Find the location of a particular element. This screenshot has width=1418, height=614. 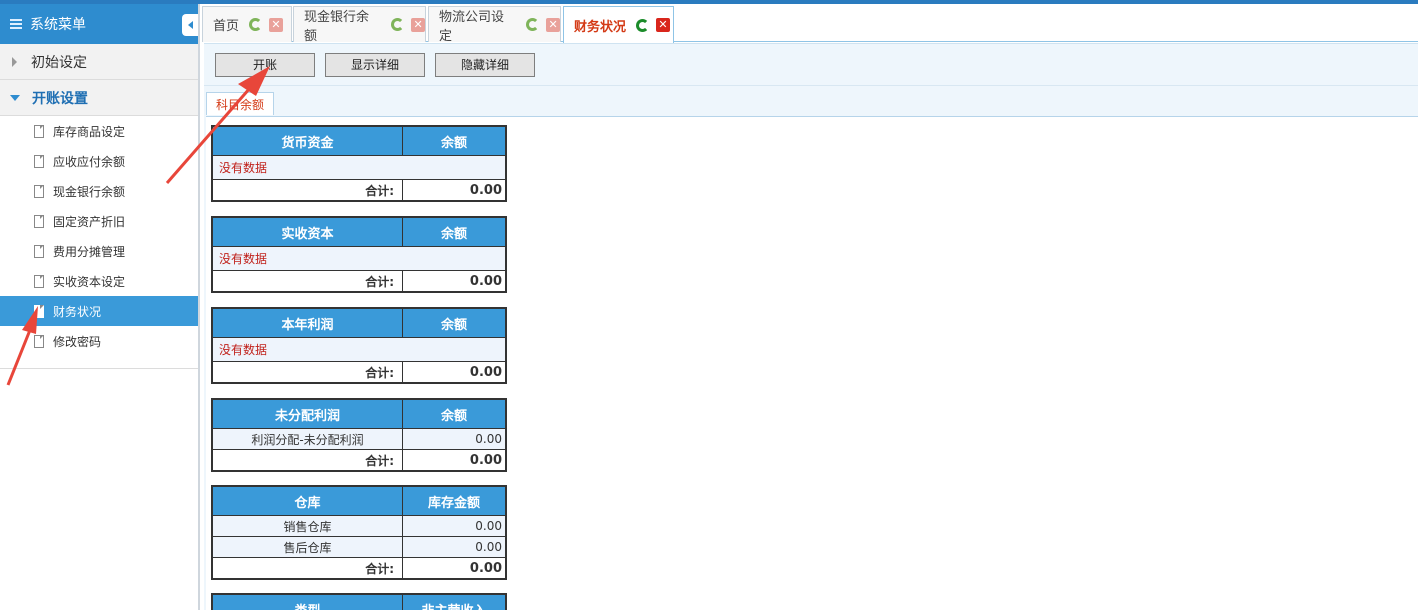

chevron-left-icon is located at coordinates (190, 25).